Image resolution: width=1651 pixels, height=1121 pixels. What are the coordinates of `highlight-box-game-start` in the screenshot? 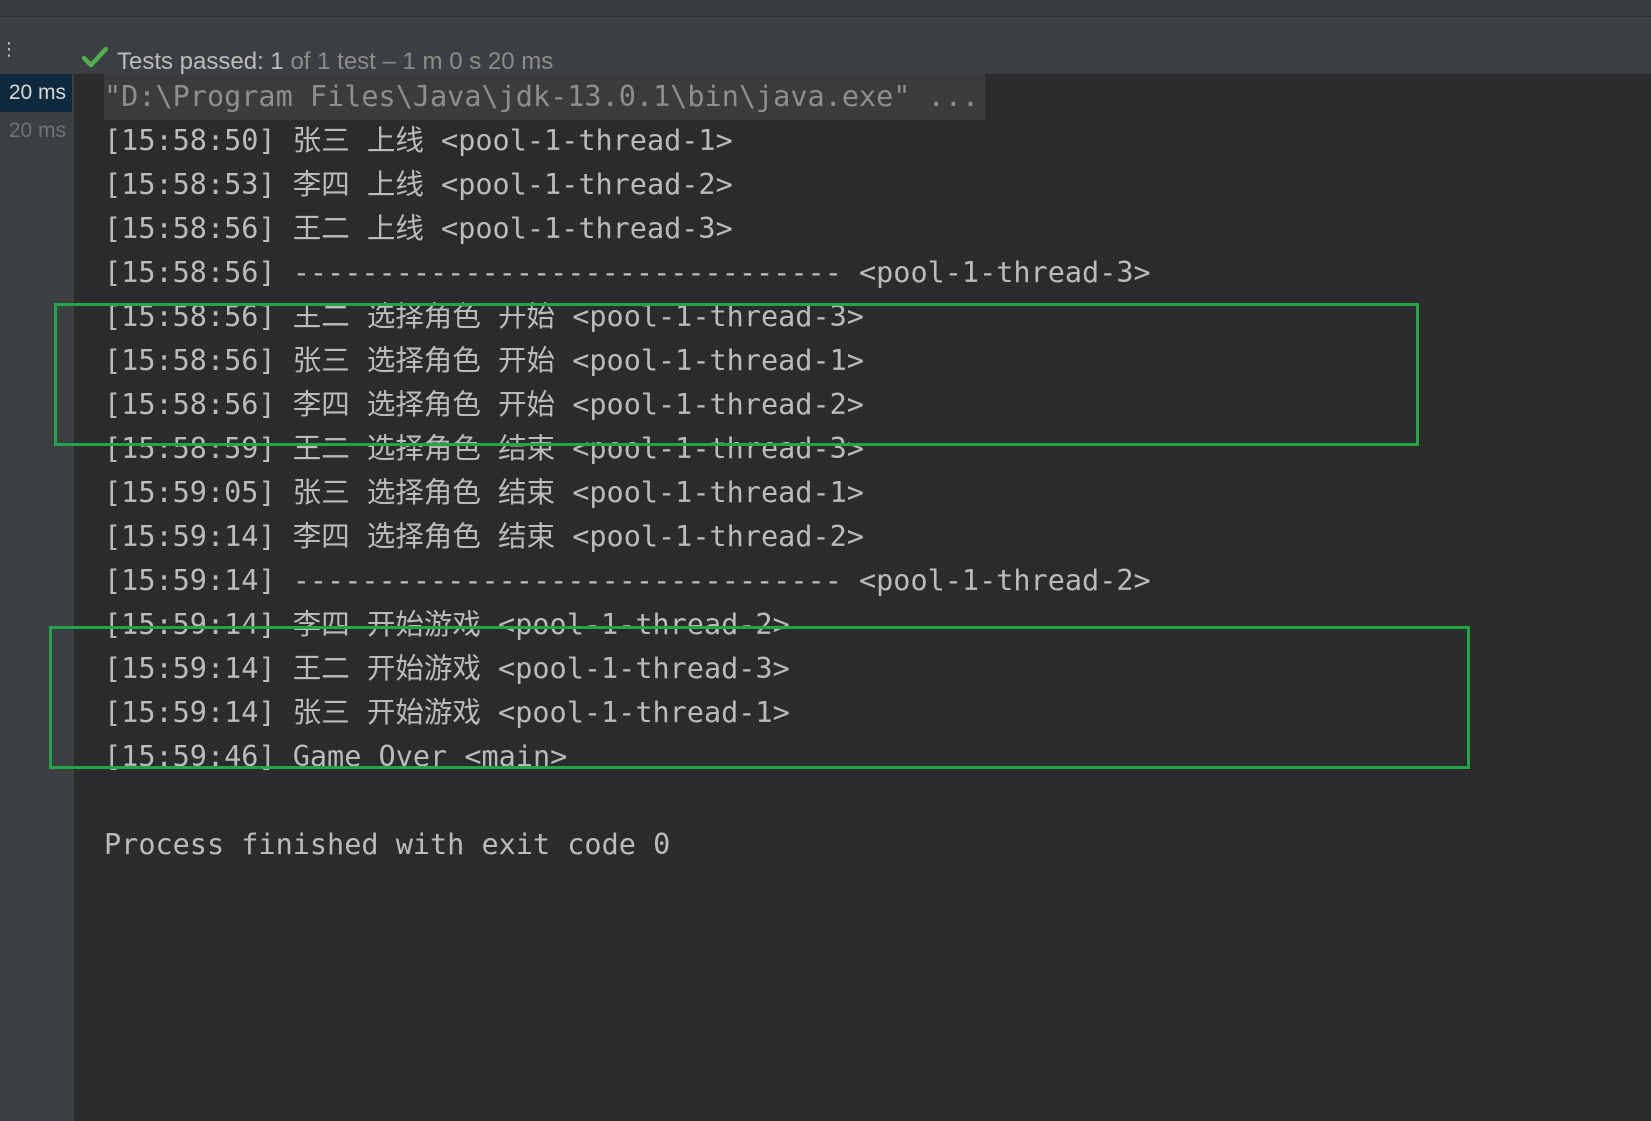 It's located at (759, 697).